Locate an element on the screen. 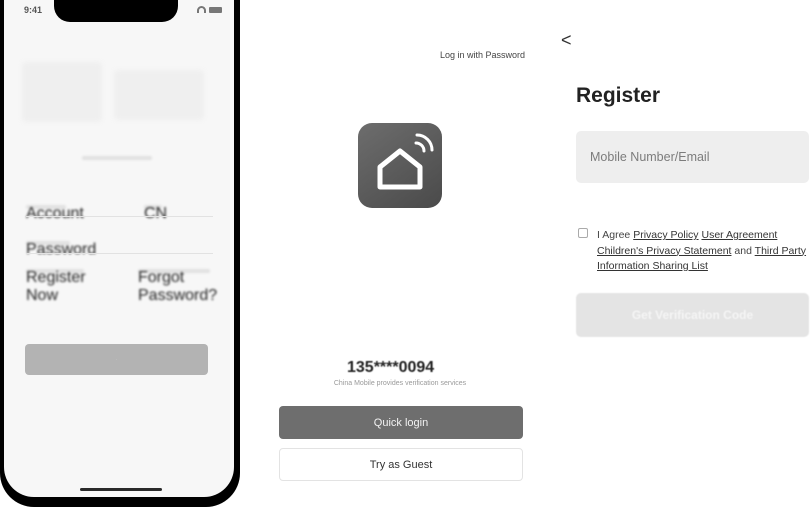 The image size is (811, 507). get-verification-code-button: Get Verification Code is located at coordinates (692, 315).